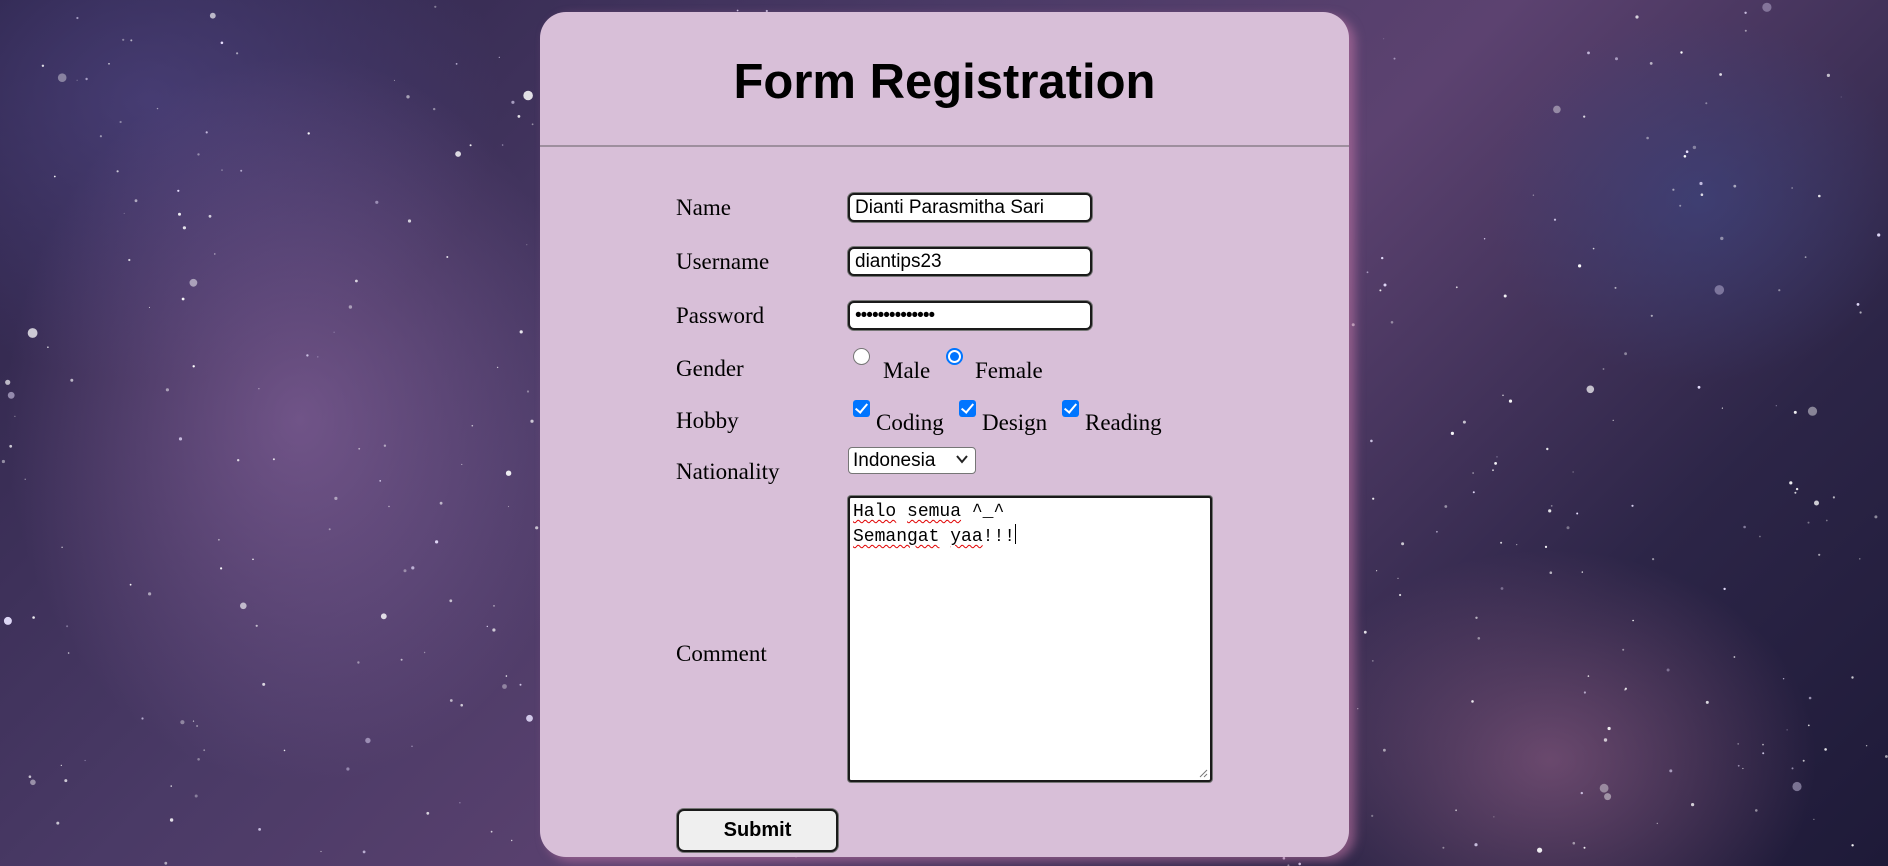 This screenshot has height=866, width=1888. What do you see at coordinates (1009, 370) in the screenshot?
I see `gender-female-label: Female` at bounding box center [1009, 370].